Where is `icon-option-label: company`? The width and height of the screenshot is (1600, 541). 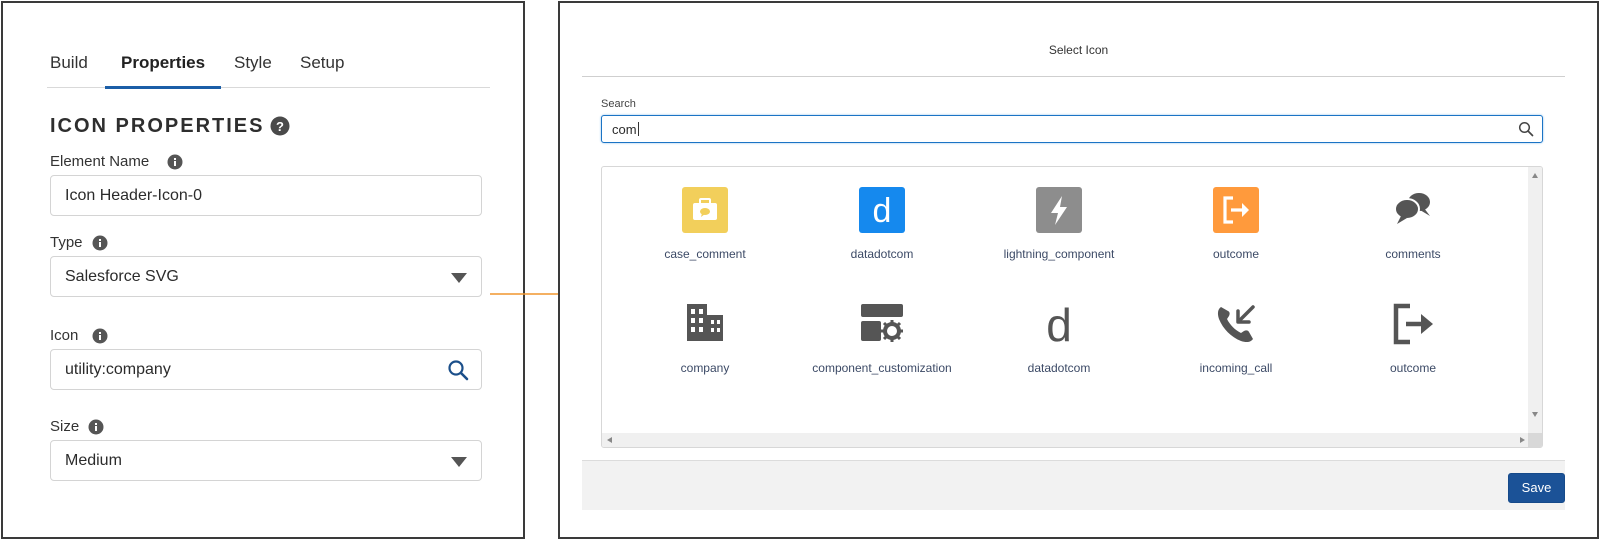 icon-option-label: company is located at coordinates (705, 368).